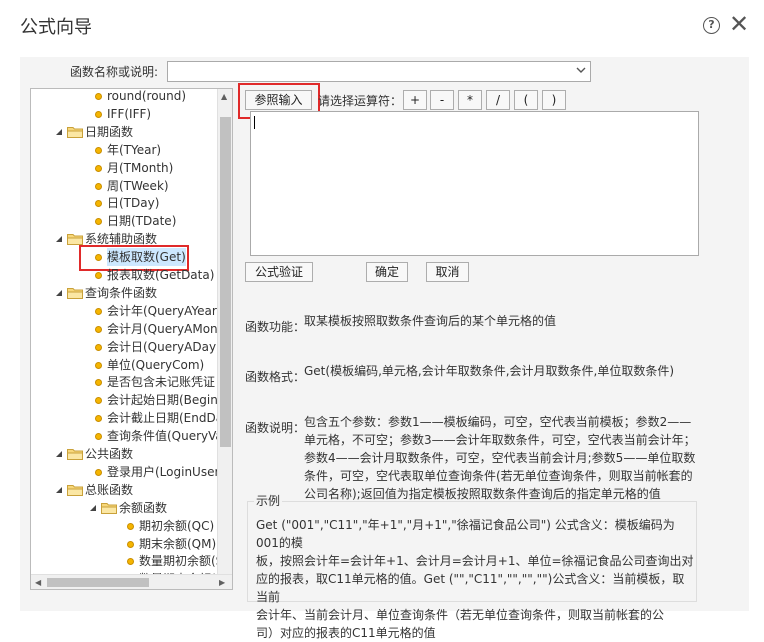  I want to click on tree-label: 会计月(QueryAMonth), so click(170, 328).